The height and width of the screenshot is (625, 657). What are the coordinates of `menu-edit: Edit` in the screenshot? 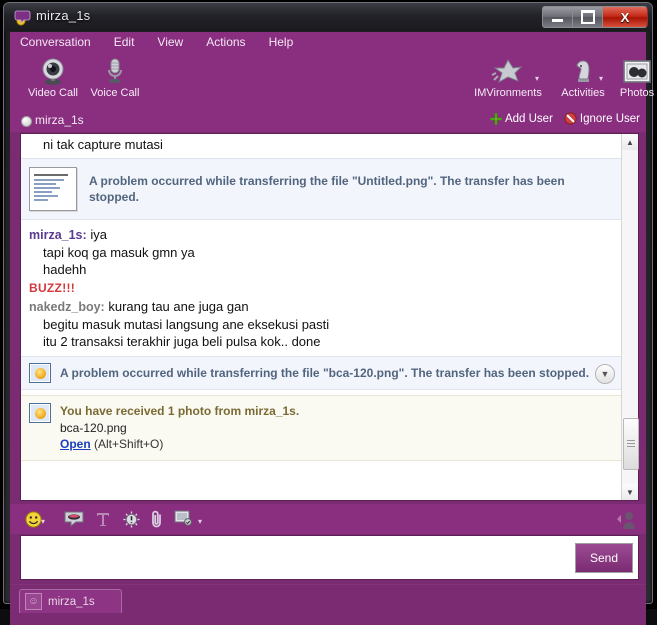 It's located at (124, 42).